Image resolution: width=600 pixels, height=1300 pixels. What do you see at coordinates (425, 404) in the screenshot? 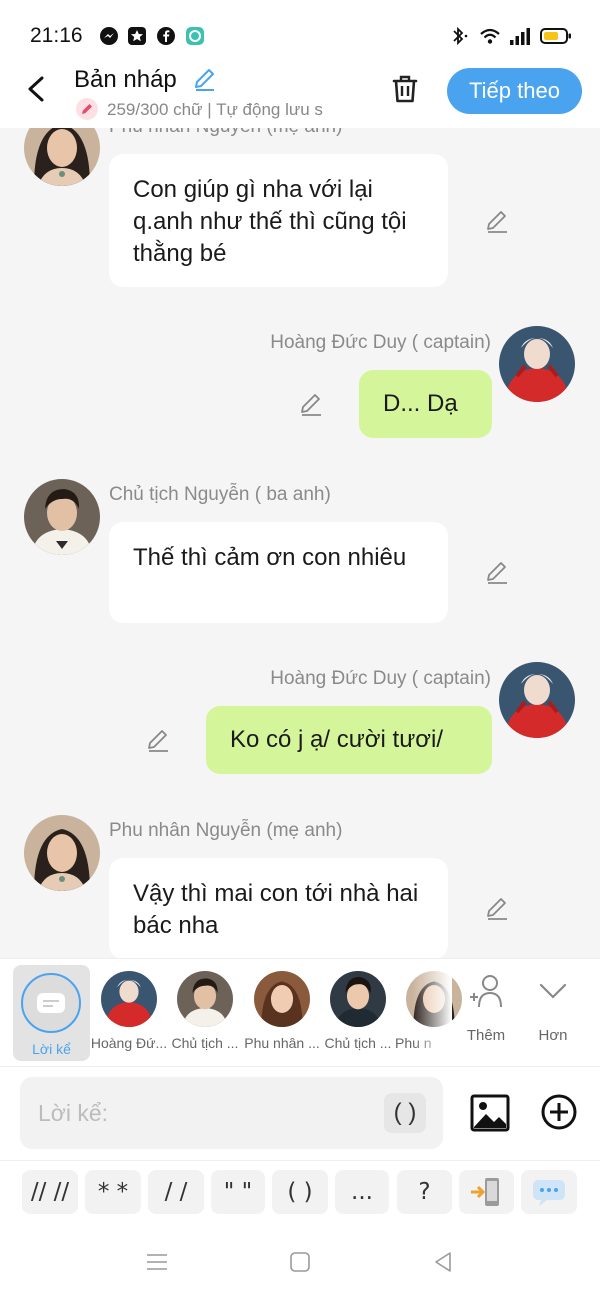
I see `message-bubble: D... Dạ` at bounding box center [425, 404].